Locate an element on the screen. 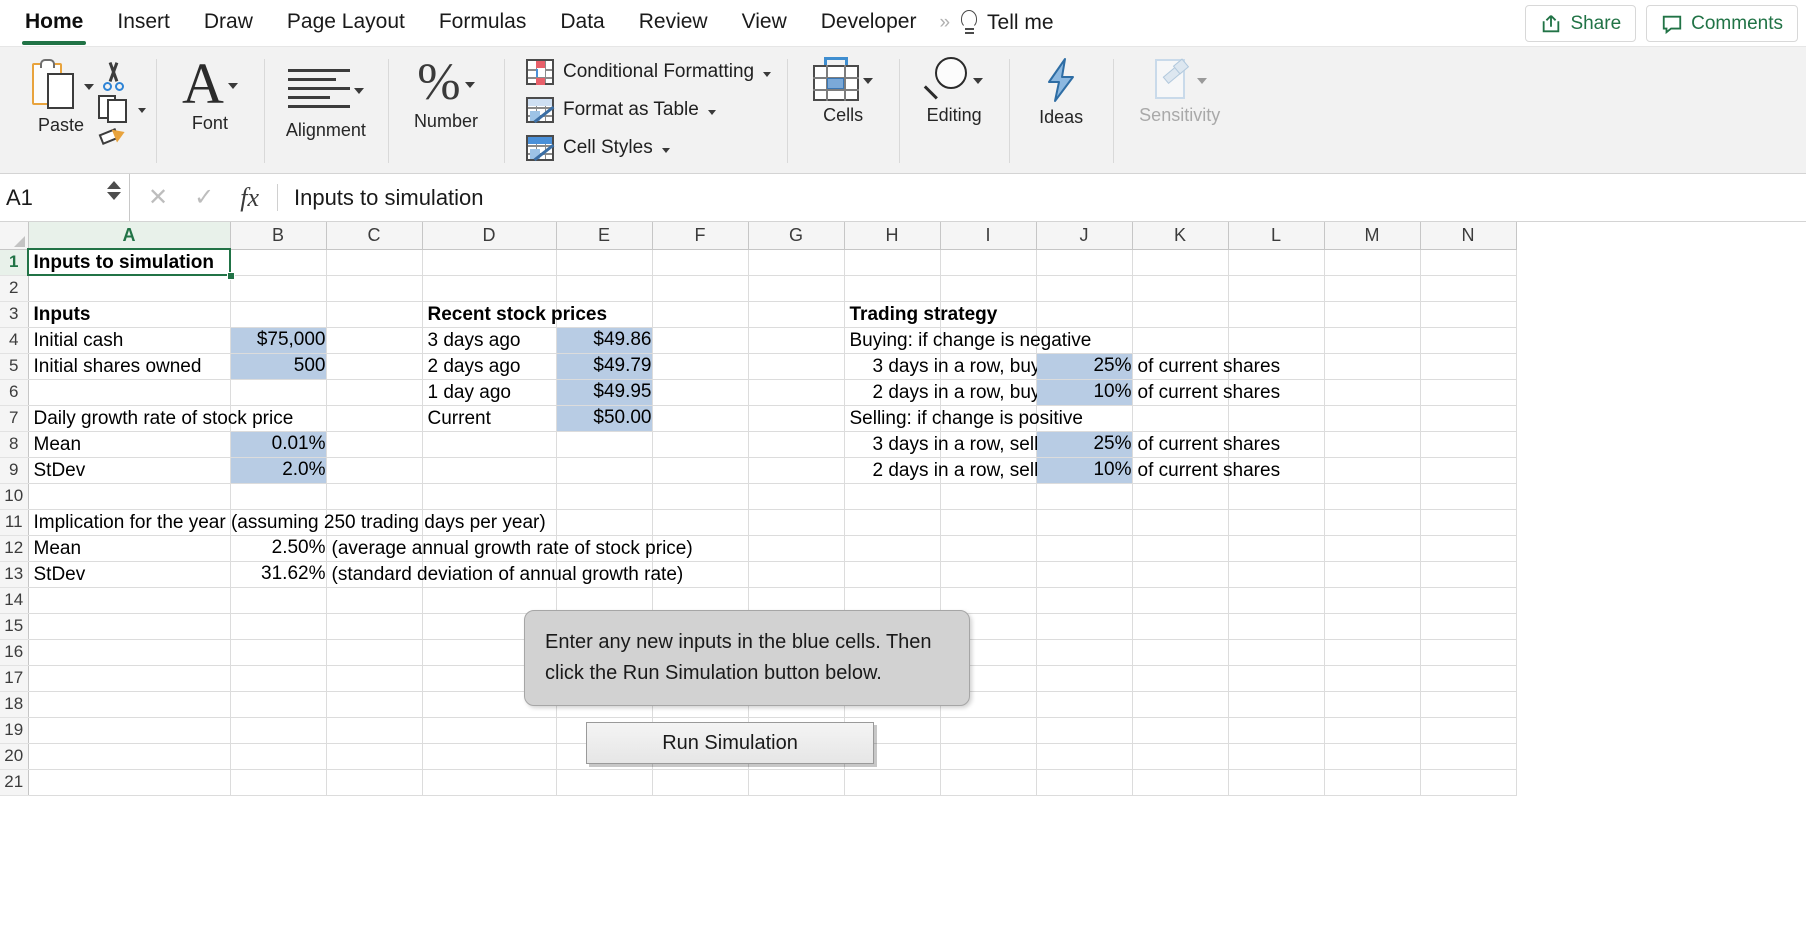 The image size is (1806, 944). ribbon-tab-insert: Insert is located at coordinates (143, 23).